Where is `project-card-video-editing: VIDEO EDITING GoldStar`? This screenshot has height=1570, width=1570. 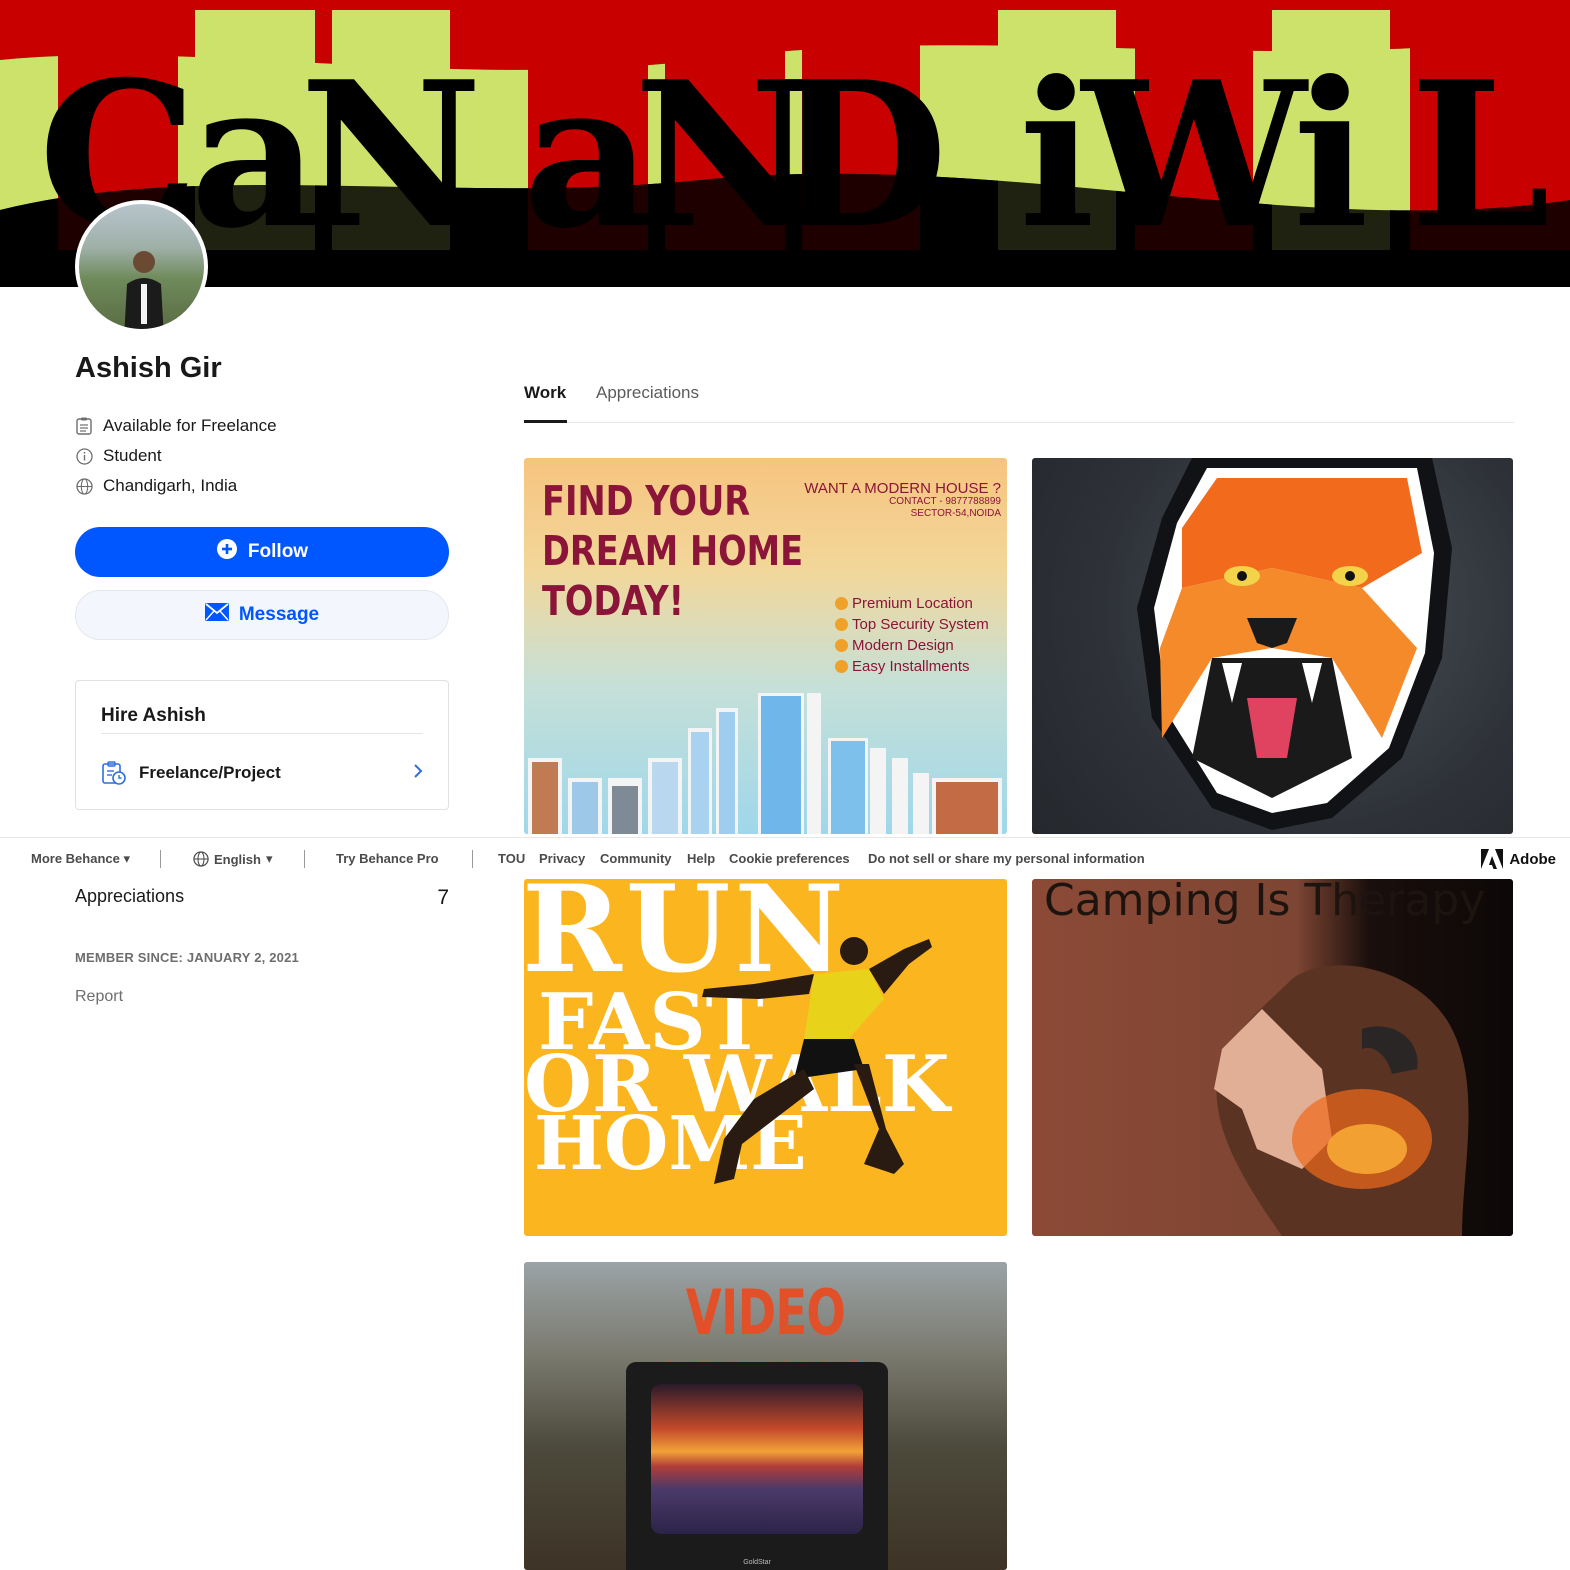
project-card-video-editing: VIDEO EDITING GoldStar is located at coordinates (765, 1416).